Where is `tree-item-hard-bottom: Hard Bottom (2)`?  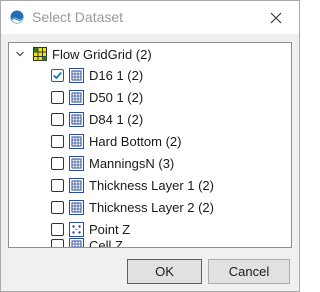
tree-item-hard-bottom: Hard Bottom (2) is located at coordinates (149, 142).